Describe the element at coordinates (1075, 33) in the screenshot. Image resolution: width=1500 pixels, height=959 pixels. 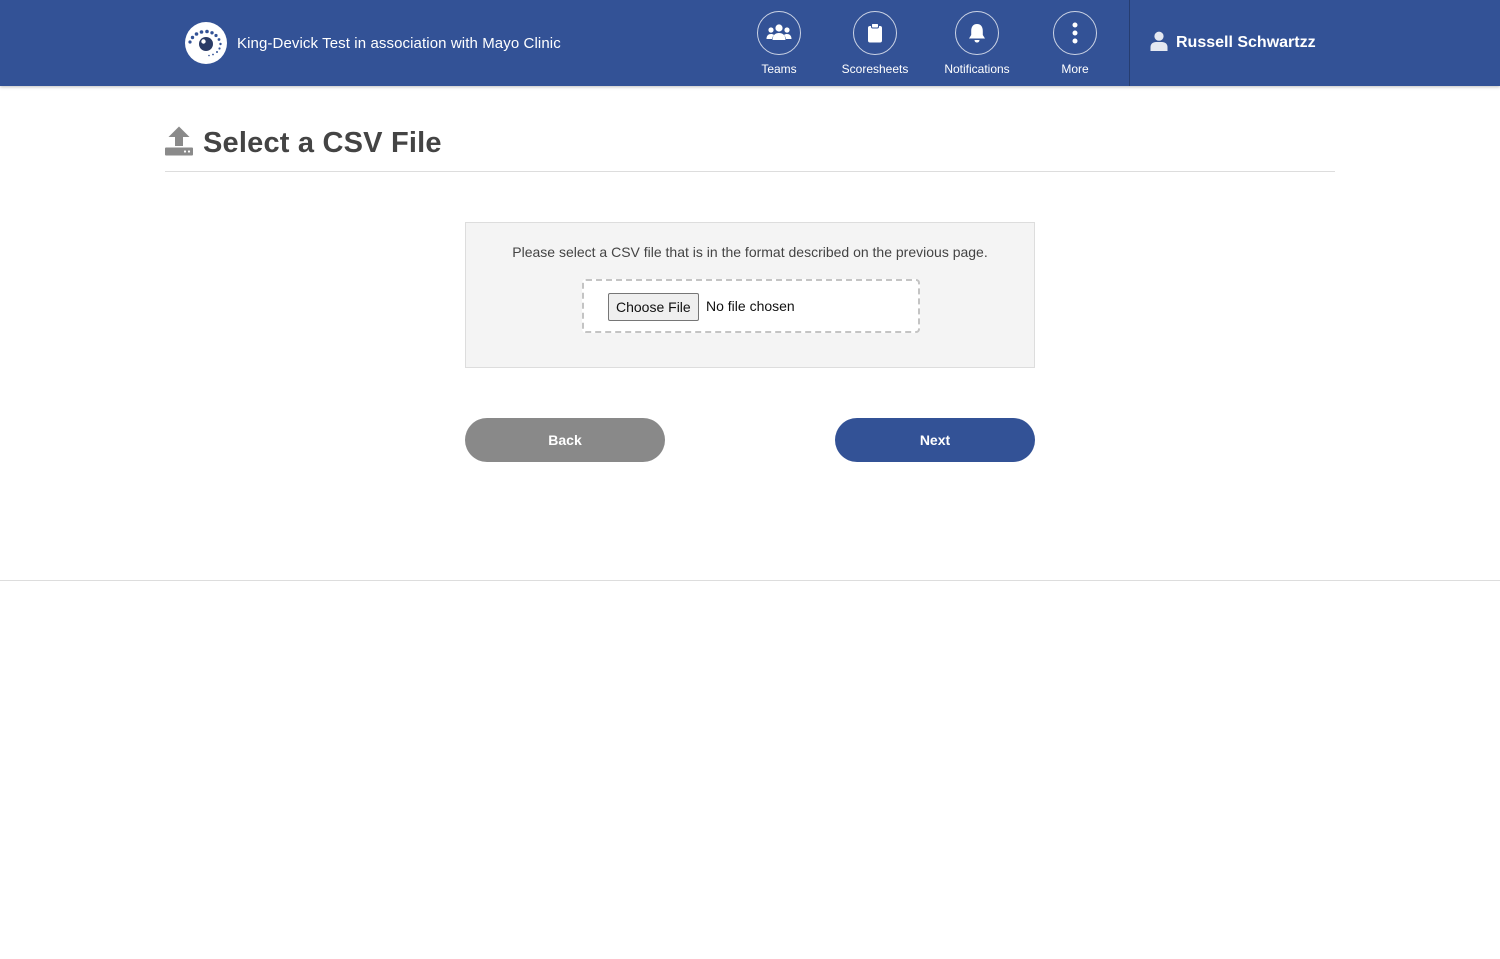
I see `more-vertical-icon` at that location.